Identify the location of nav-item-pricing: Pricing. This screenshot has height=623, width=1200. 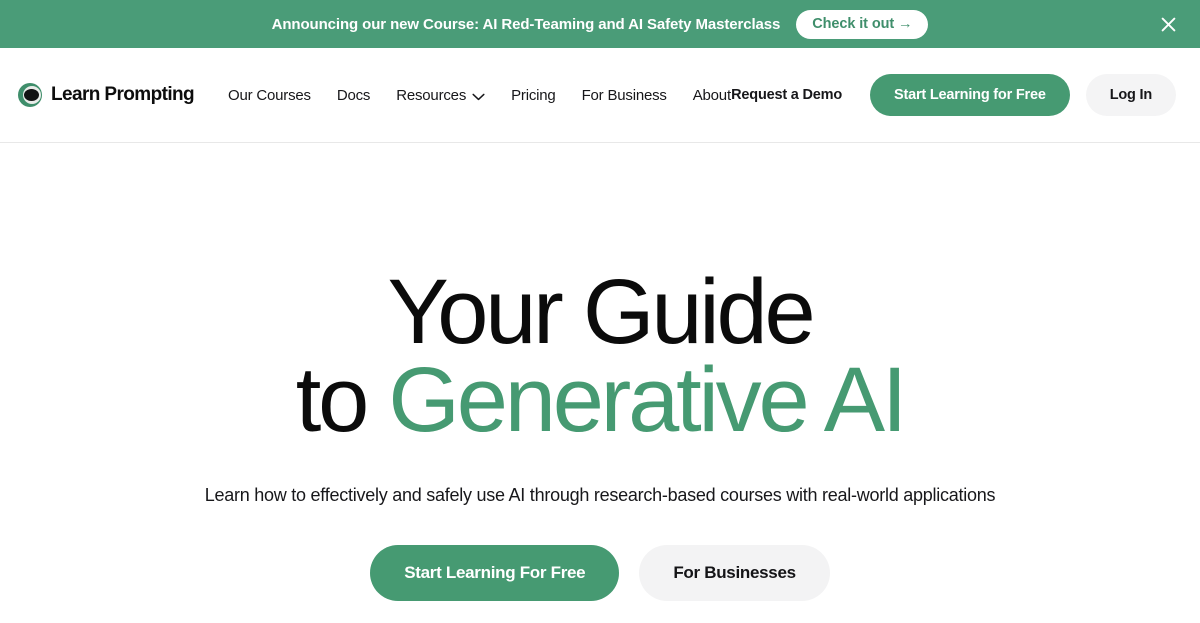
(533, 95).